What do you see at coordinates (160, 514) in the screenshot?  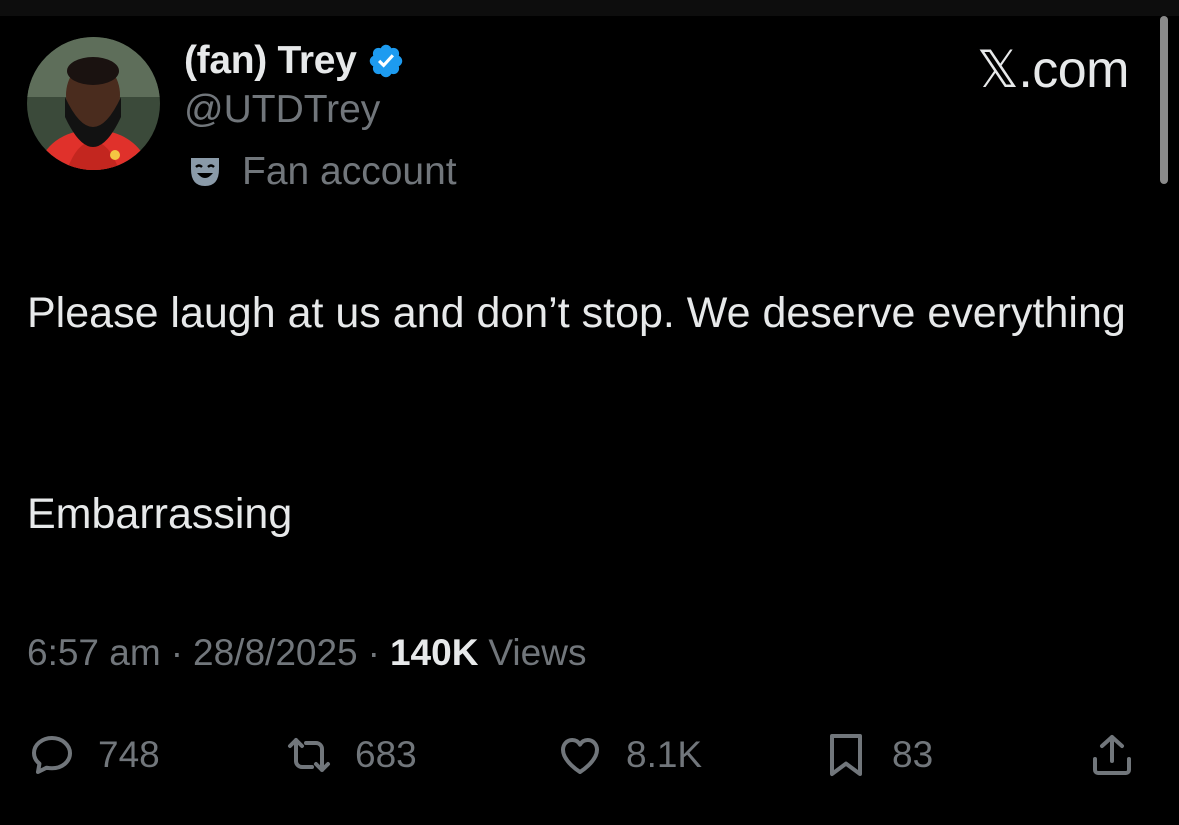 I see `tweet-text-line: Embarrassing` at bounding box center [160, 514].